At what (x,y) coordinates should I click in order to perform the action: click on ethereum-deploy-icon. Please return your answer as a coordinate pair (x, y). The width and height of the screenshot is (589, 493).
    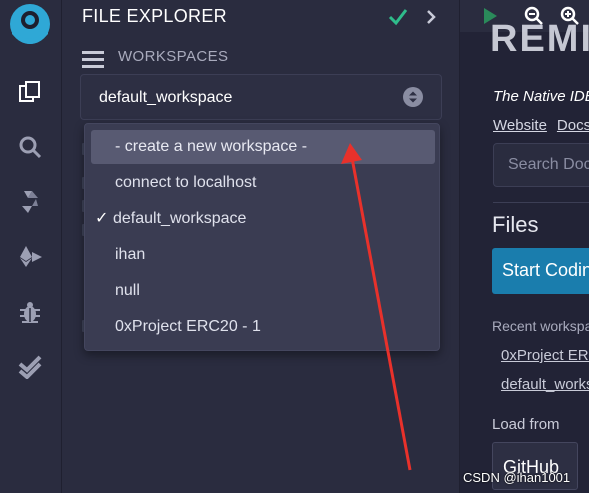
    Looking at the image, I should click on (30, 257).